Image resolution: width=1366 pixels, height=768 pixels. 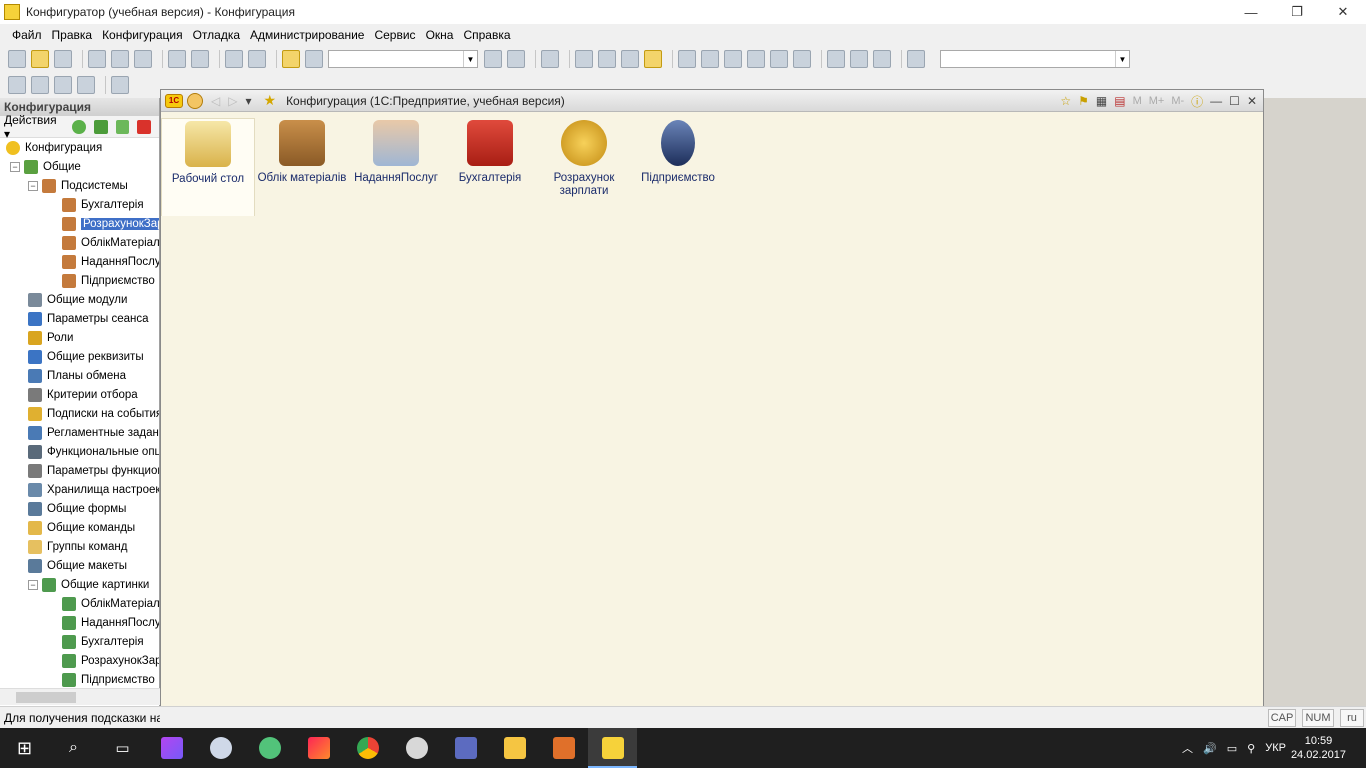 I want to click on memory-m-button: M, so click(x=1137, y=101).